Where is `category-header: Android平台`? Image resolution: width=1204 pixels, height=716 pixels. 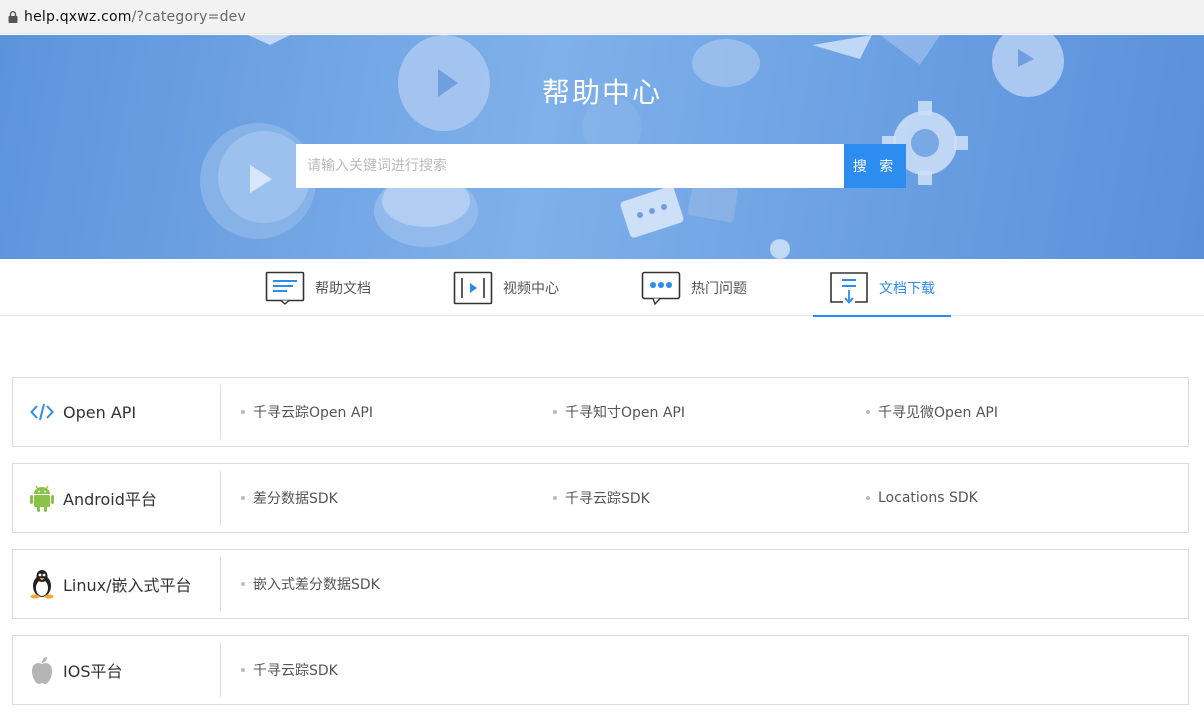
category-header: Android平台 is located at coordinates (117, 498).